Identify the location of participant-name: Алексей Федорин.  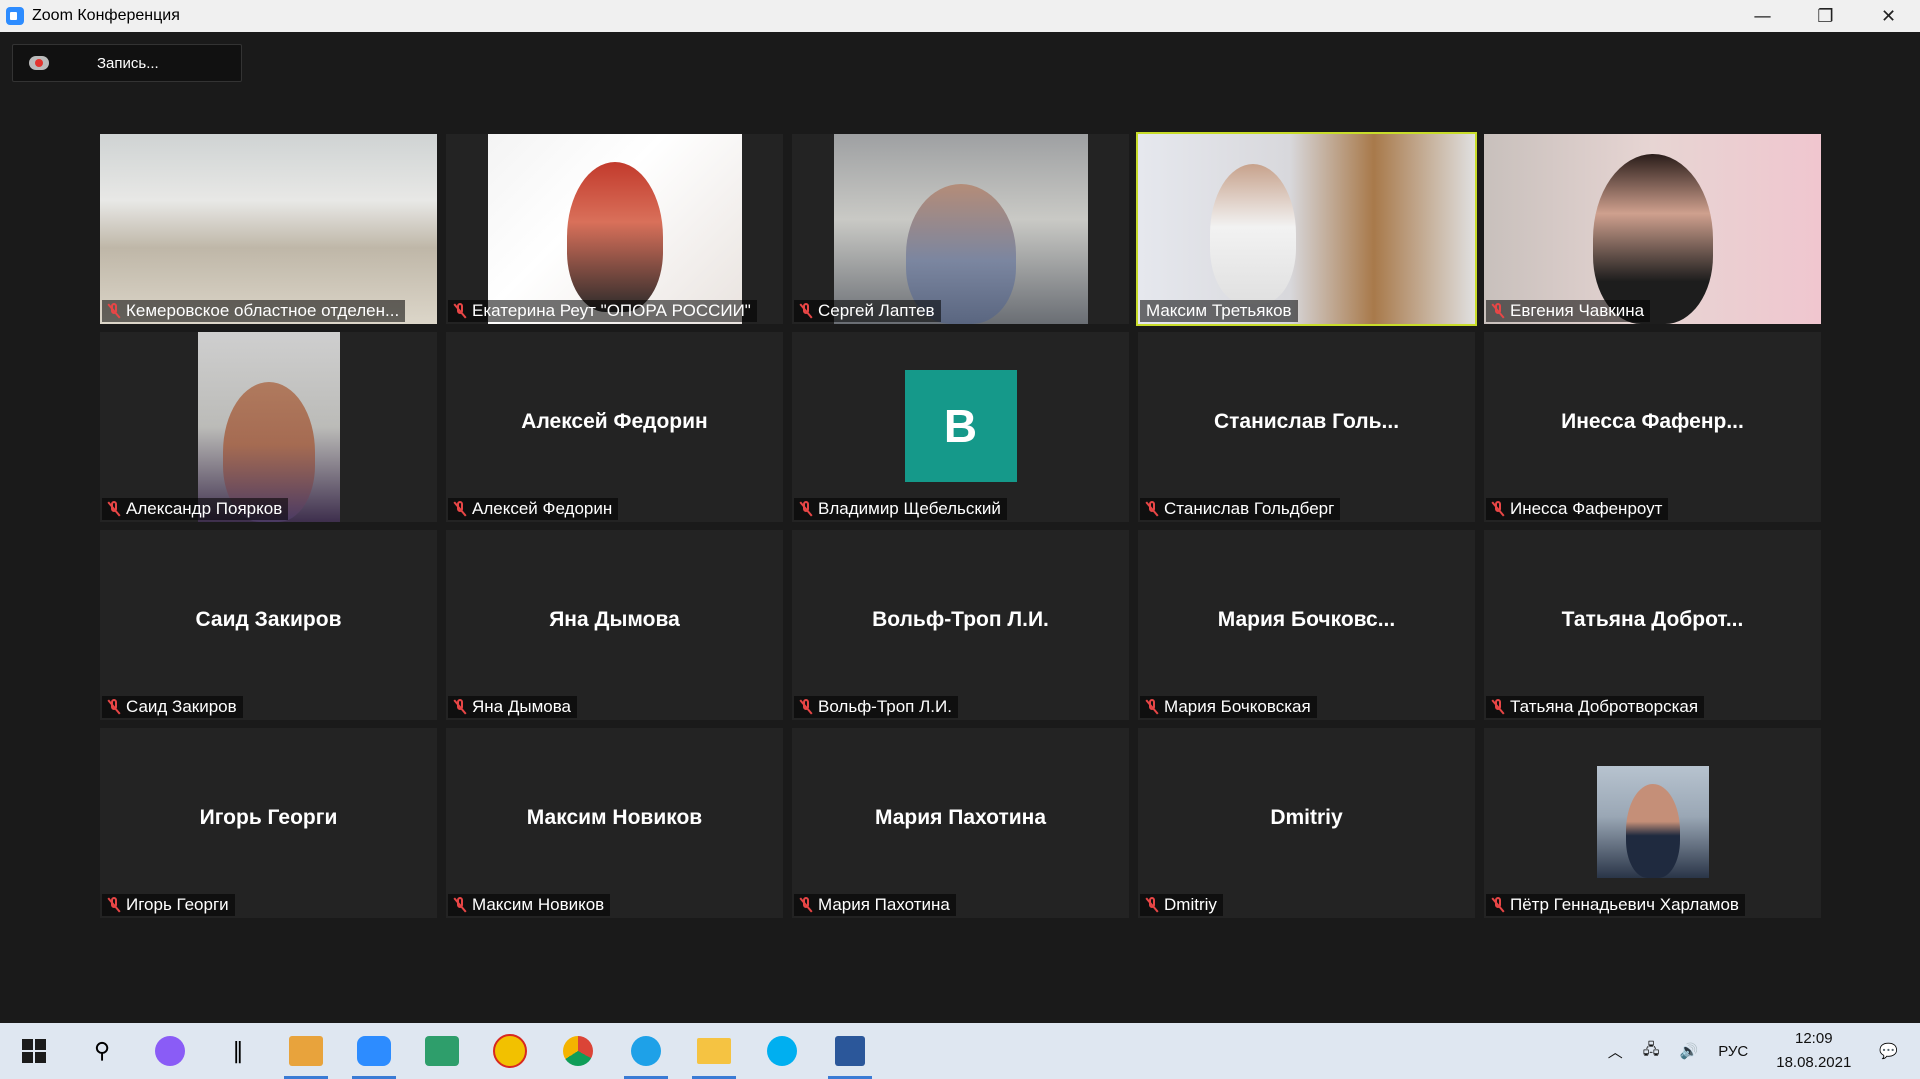
(542, 508).